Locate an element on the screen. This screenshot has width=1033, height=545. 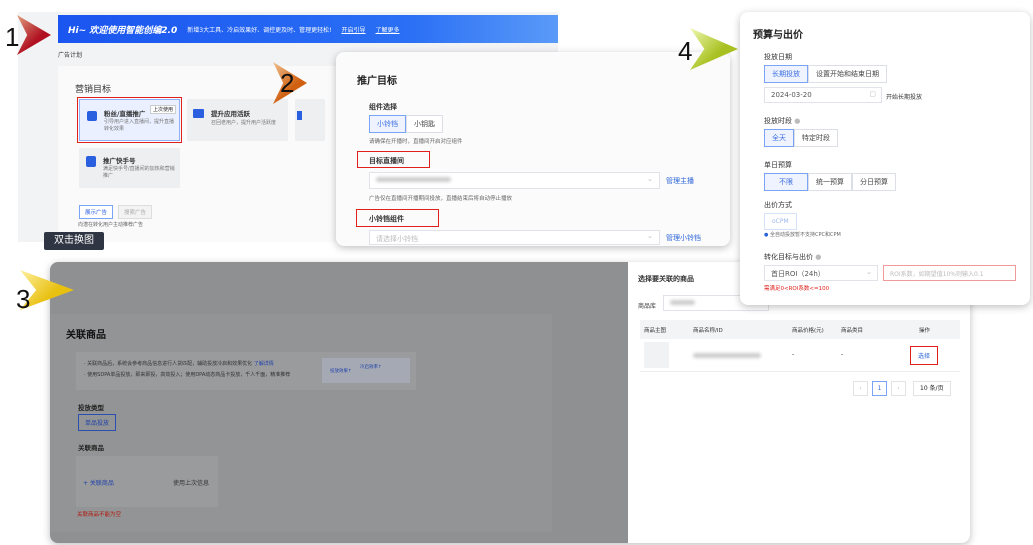
breadcrumb: 广告计划 is located at coordinates (70, 55).